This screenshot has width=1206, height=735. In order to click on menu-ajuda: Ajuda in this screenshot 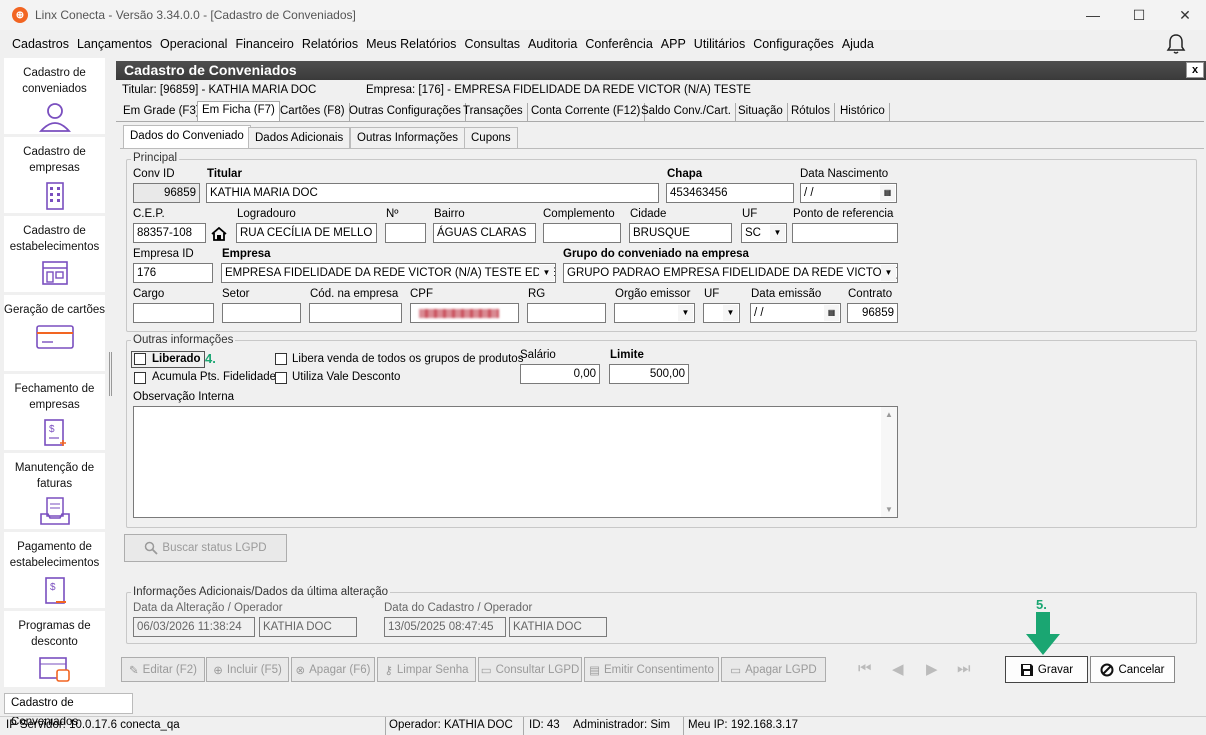, I will do `click(858, 44)`.